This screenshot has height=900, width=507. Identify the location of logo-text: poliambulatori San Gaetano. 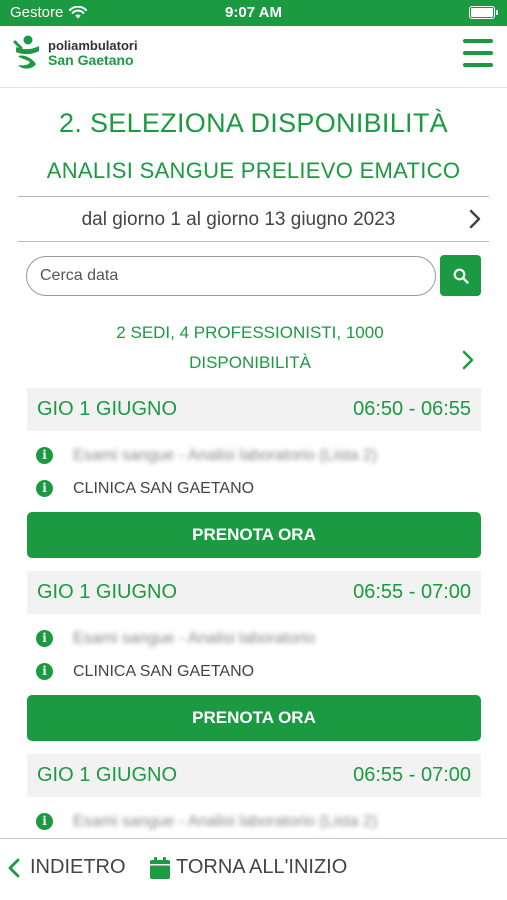
(93, 53).